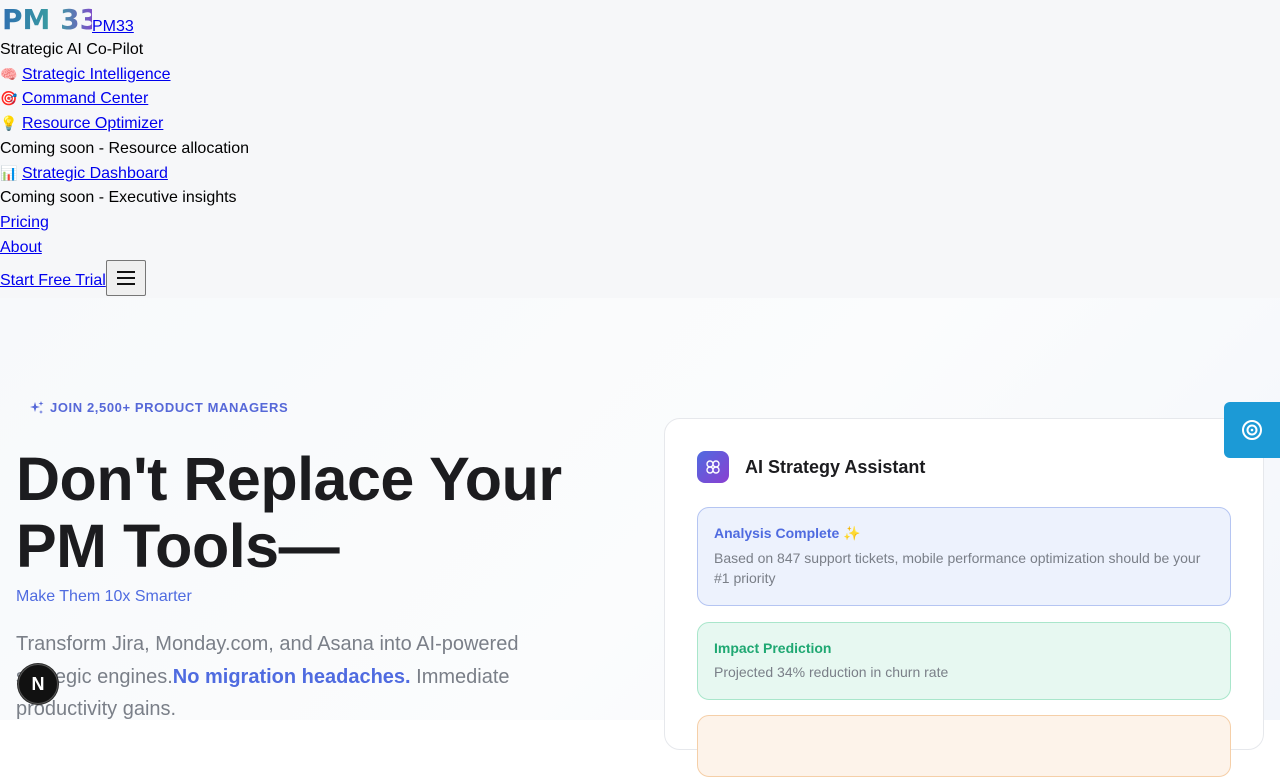 This screenshot has width=1280, height=777. Describe the element at coordinates (640, 75) in the screenshot. I see `nav-strategic-intelligence: 🧠 Strategic Intelligence` at that location.